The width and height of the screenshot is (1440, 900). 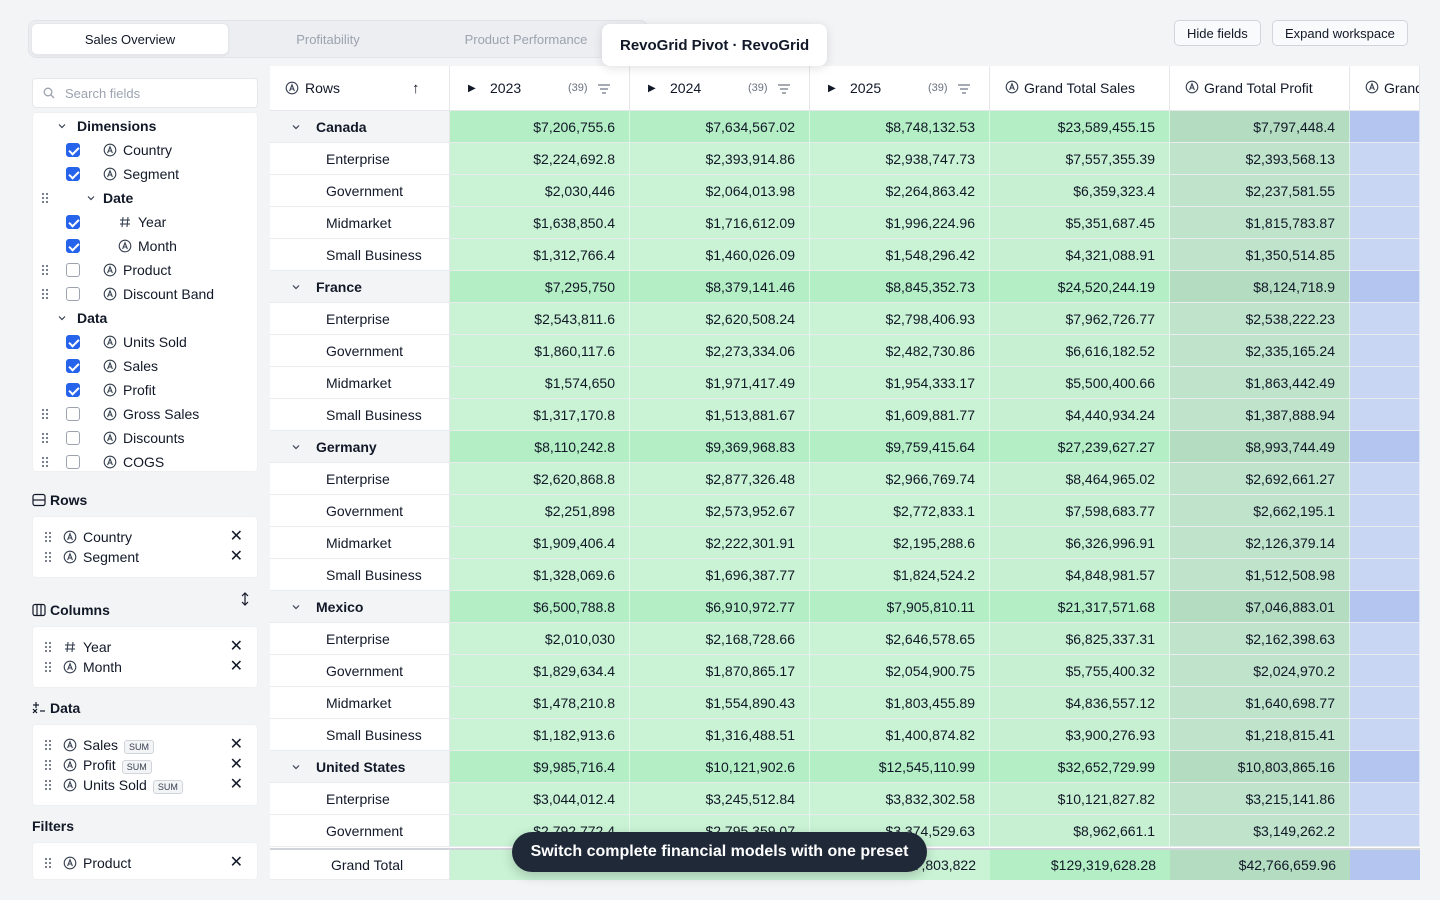 What do you see at coordinates (1080, 639) in the screenshot?
I see `data-cell: $6,825,337.31` at bounding box center [1080, 639].